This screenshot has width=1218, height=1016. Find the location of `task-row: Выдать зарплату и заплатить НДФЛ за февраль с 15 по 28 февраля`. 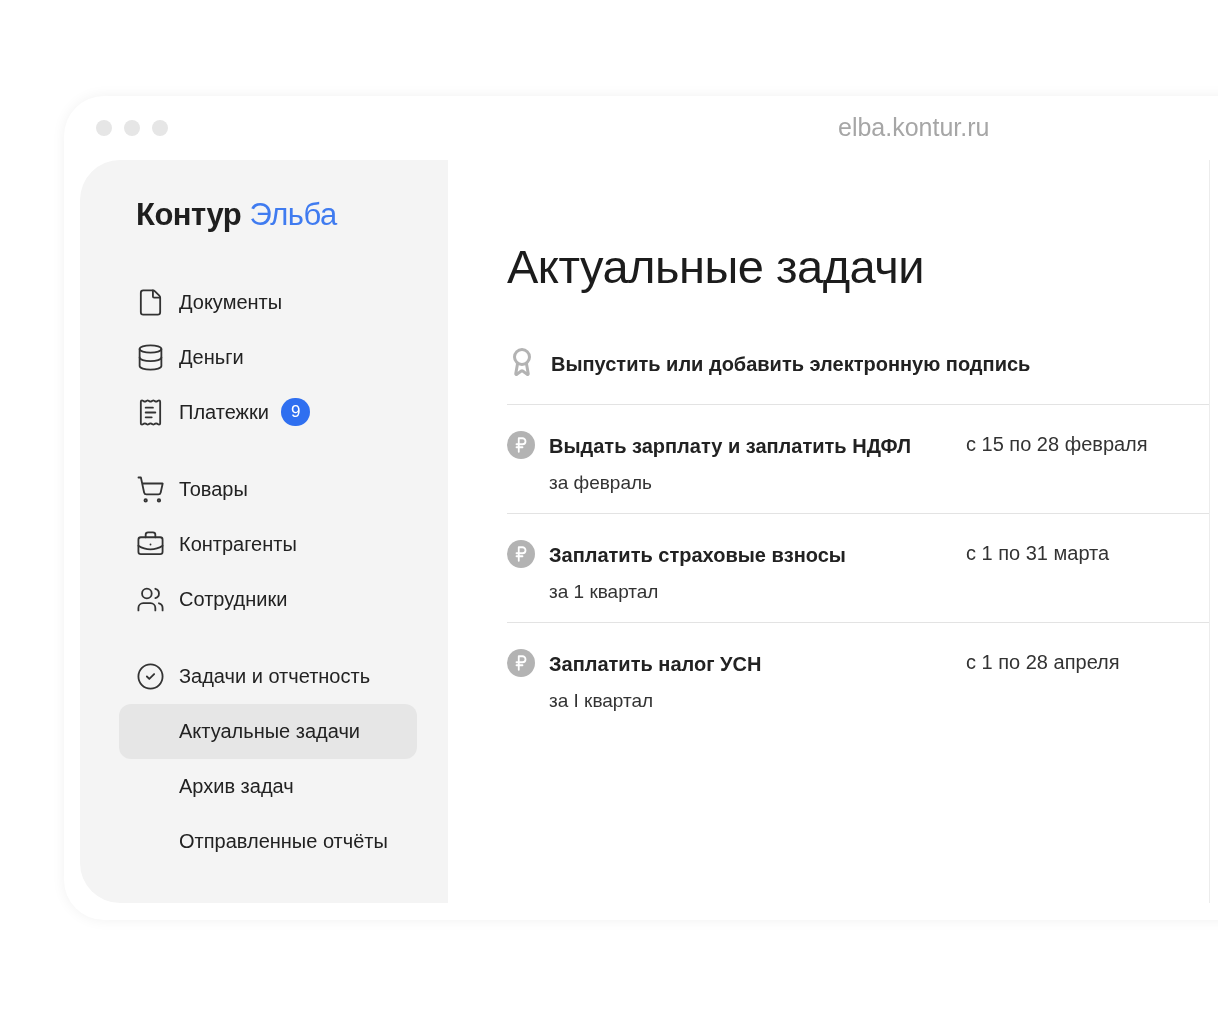

task-row: Выдать зарплату и заплатить НДФЛ за февраль с 15 по 28 февраля is located at coordinates (858, 458).